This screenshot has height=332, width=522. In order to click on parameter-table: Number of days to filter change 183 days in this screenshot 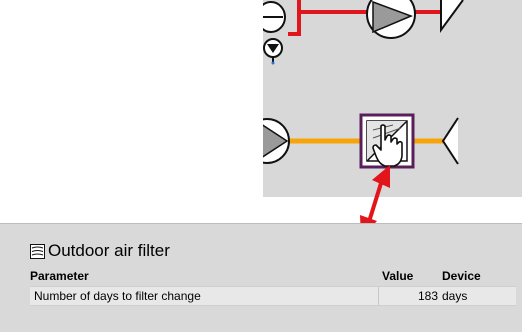, I will do `click(273, 296)`.